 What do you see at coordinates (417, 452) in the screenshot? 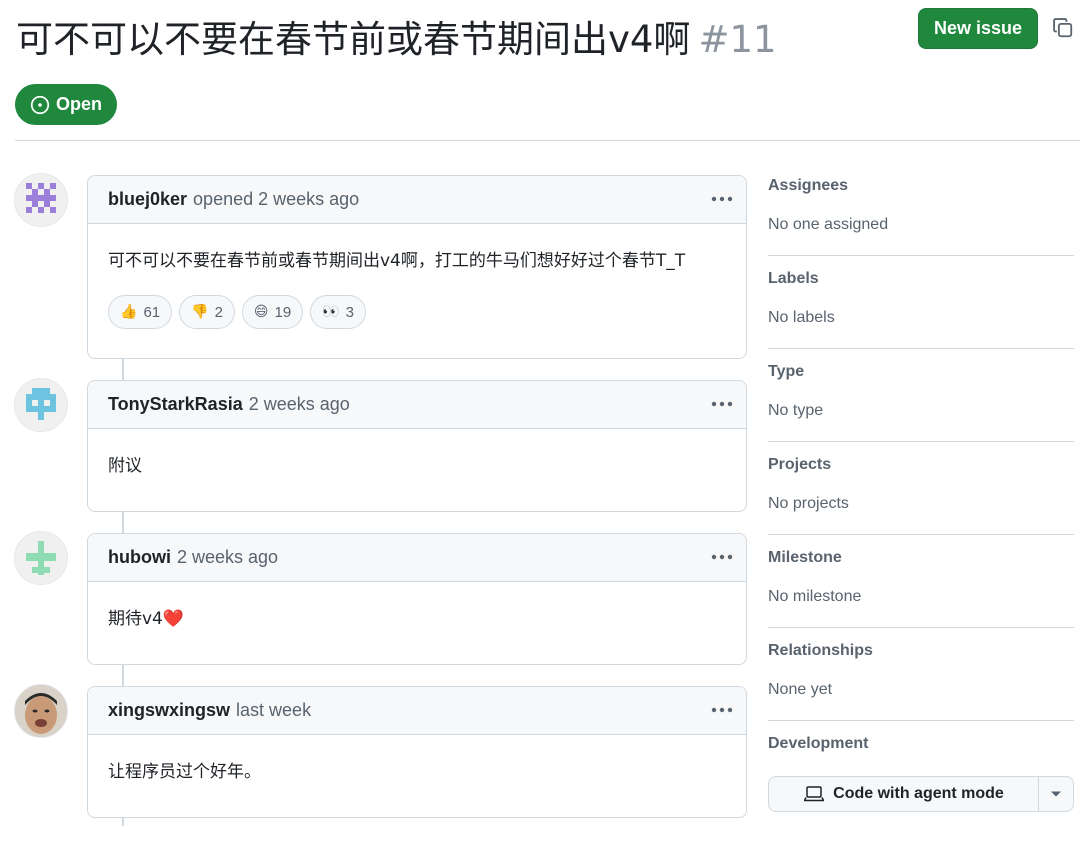
I see `comment-body: 附议` at bounding box center [417, 452].